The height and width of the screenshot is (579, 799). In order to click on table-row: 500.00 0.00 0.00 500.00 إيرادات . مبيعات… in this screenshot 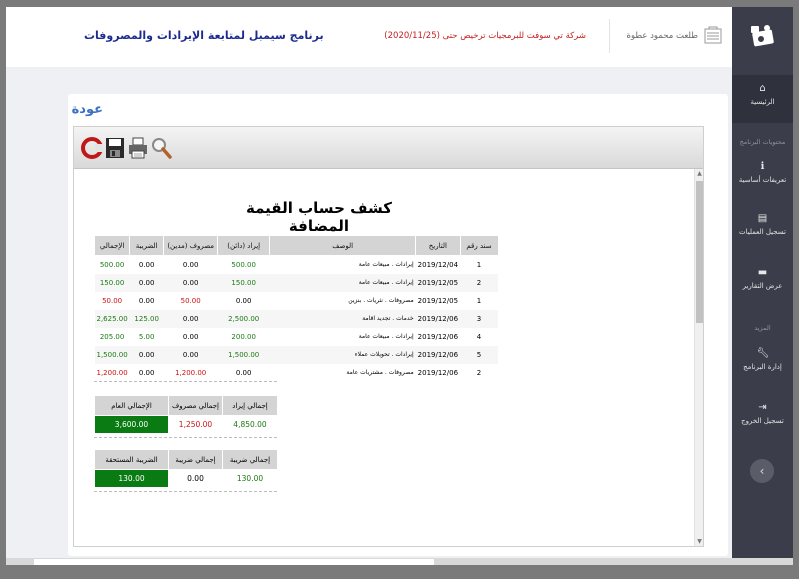, I will do `click(297, 265)`.